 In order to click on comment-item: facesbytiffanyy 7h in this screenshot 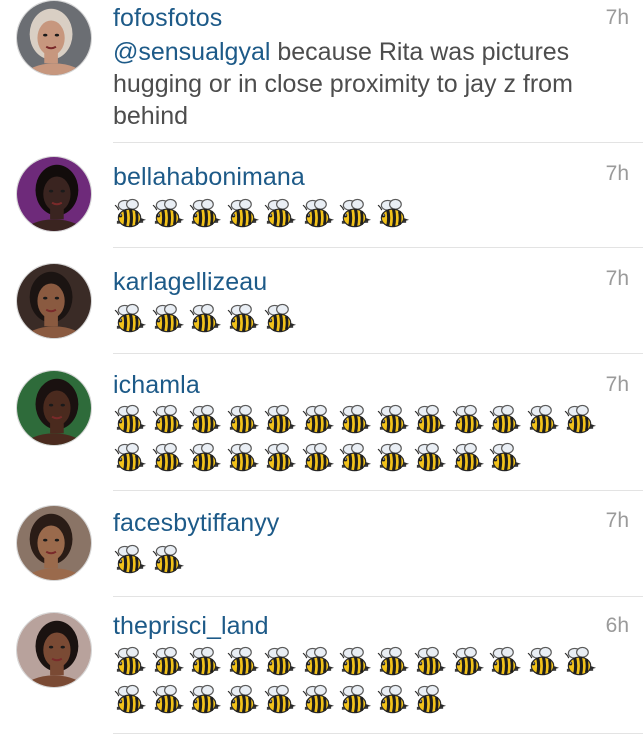, I will do `click(321, 544)`.